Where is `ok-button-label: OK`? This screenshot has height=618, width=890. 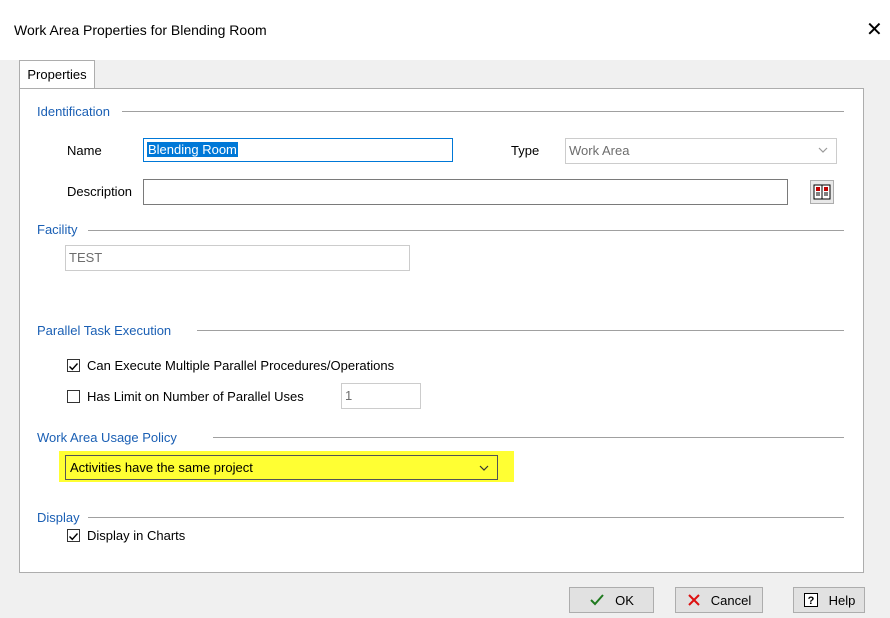 ok-button-label: OK is located at coordinates (624, 600).